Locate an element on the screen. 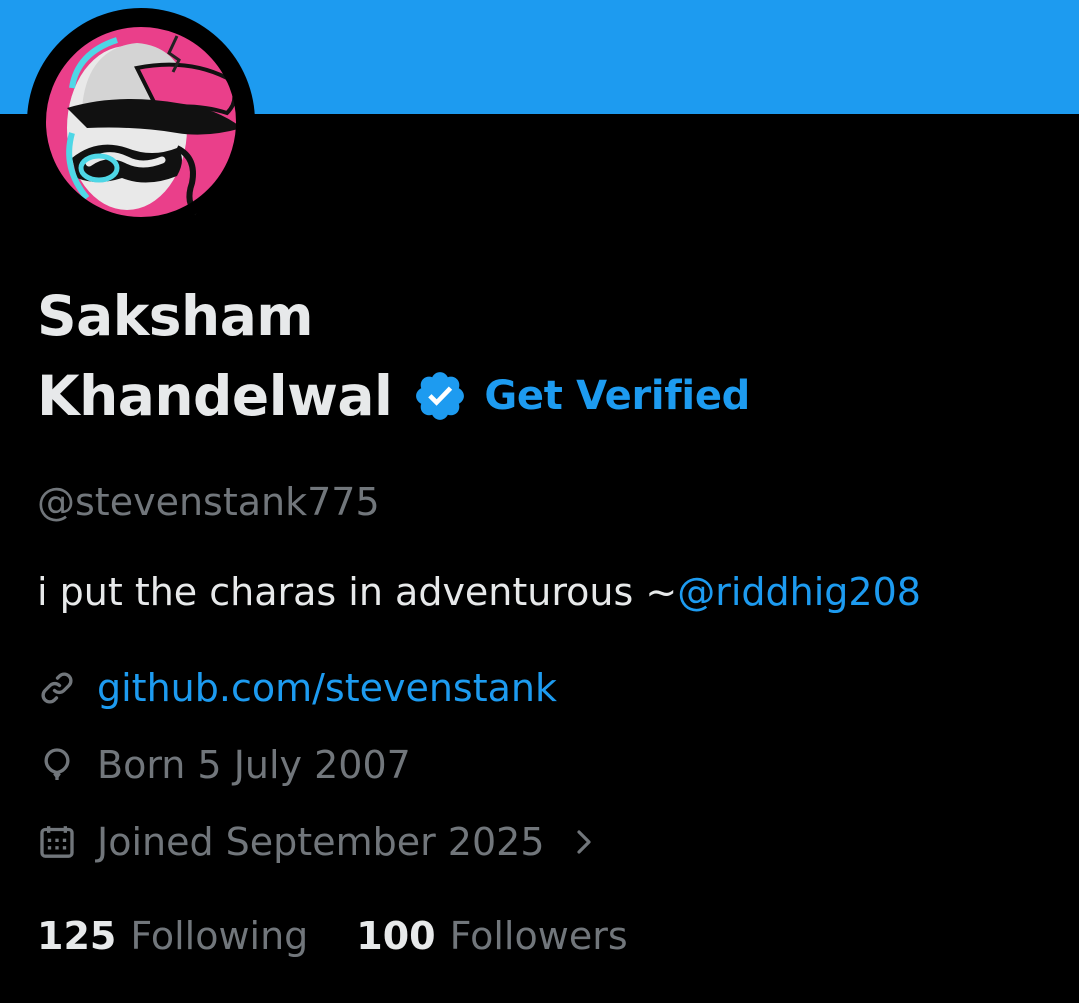 This screenshot has width=1079, height=1003. website-link: github.com/stevenstank is located at coordinates (327, 688).